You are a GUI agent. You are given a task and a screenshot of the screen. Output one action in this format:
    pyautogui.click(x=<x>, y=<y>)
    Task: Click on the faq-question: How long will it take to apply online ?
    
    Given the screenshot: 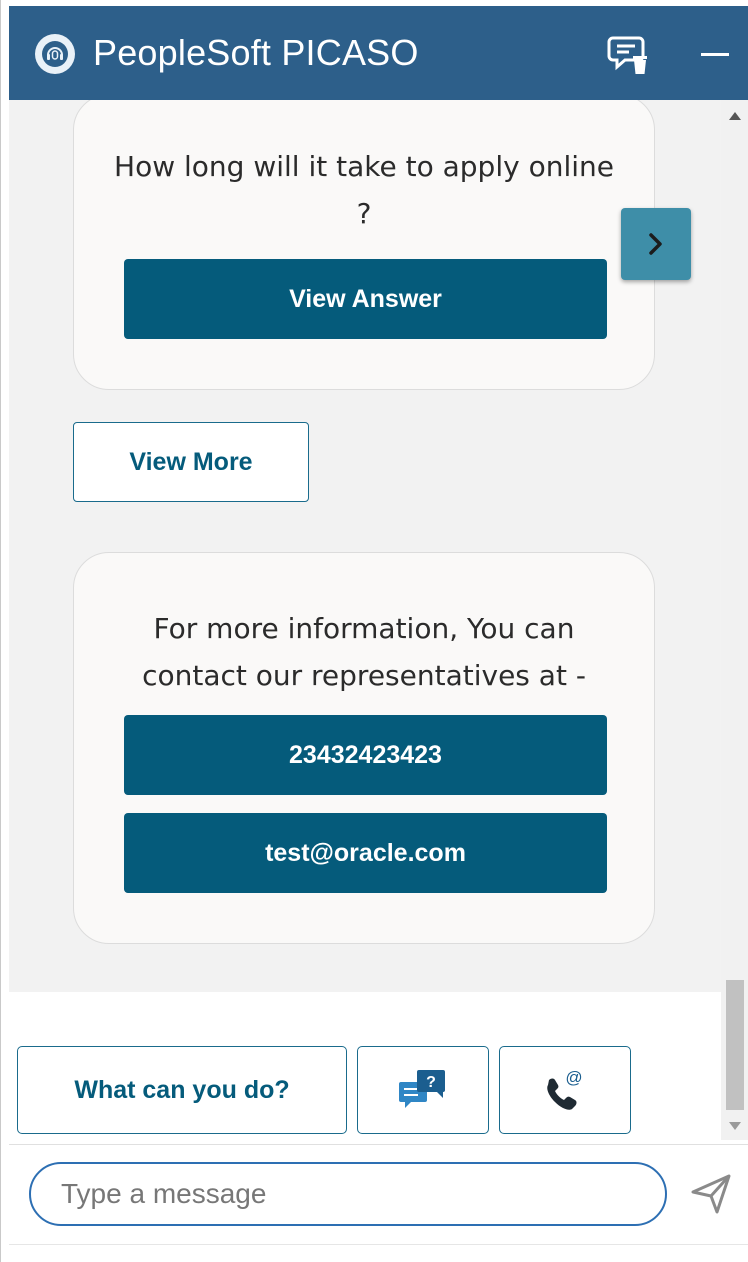 What is the action you would take?
    pyautogui.click(x=364, y=190)
    